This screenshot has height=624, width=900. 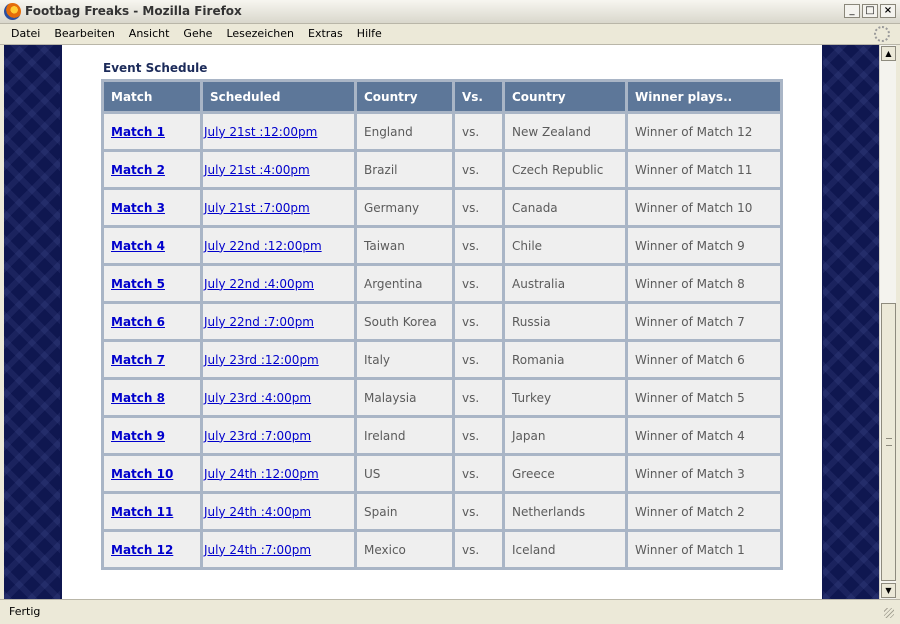 What do you see at coordinates (565, 245) in the screenshot?
I see `country-cell: Chile` at bounding box center [565, 245].